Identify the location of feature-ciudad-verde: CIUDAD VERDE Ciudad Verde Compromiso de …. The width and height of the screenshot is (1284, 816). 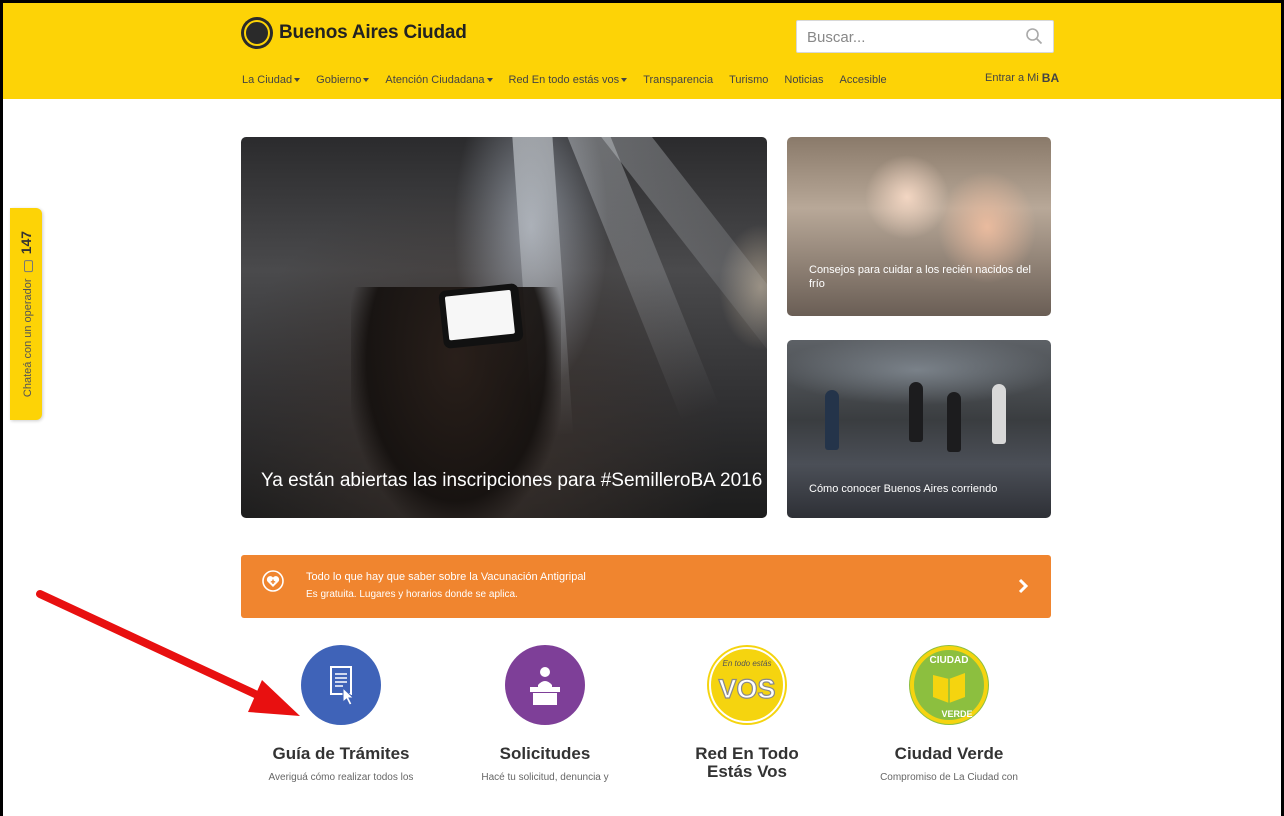
(949, 714).